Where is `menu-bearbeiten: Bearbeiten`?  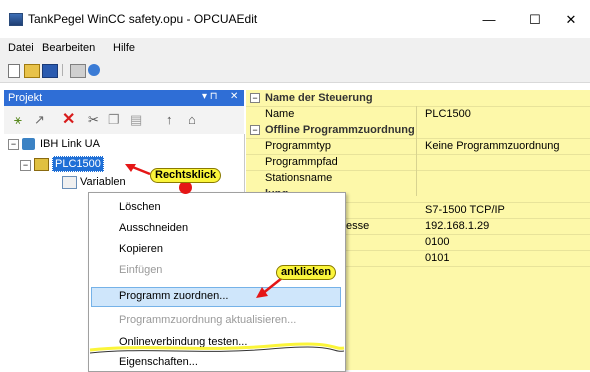
menu-bearbeiten: Bearbeiten is located at coordinates (68, 48).